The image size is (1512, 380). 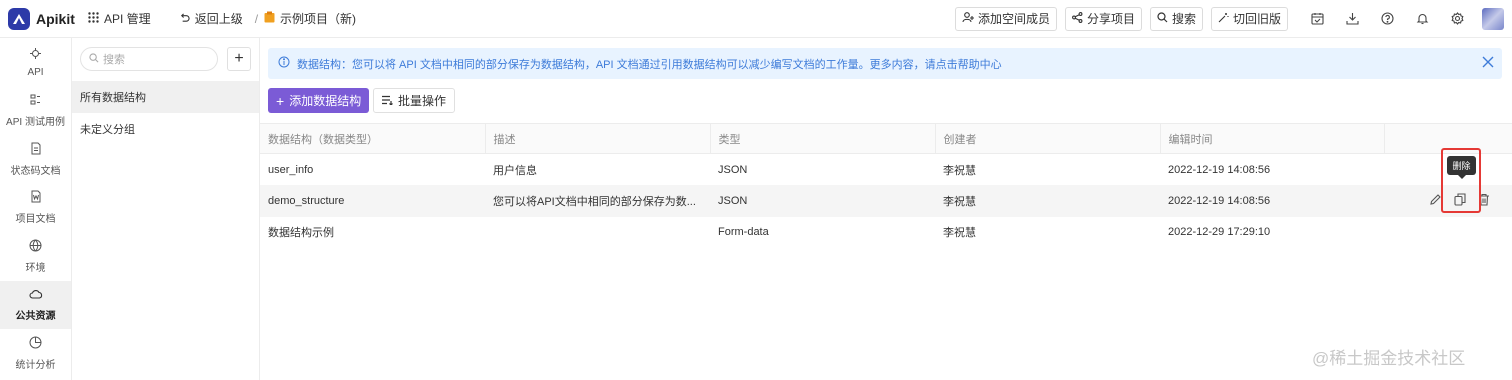 I want to click on left-sidebar: API API 测试用例 状态码文档 项目文档 环境 公共资源 统计分析, so click(x=36, y=209).